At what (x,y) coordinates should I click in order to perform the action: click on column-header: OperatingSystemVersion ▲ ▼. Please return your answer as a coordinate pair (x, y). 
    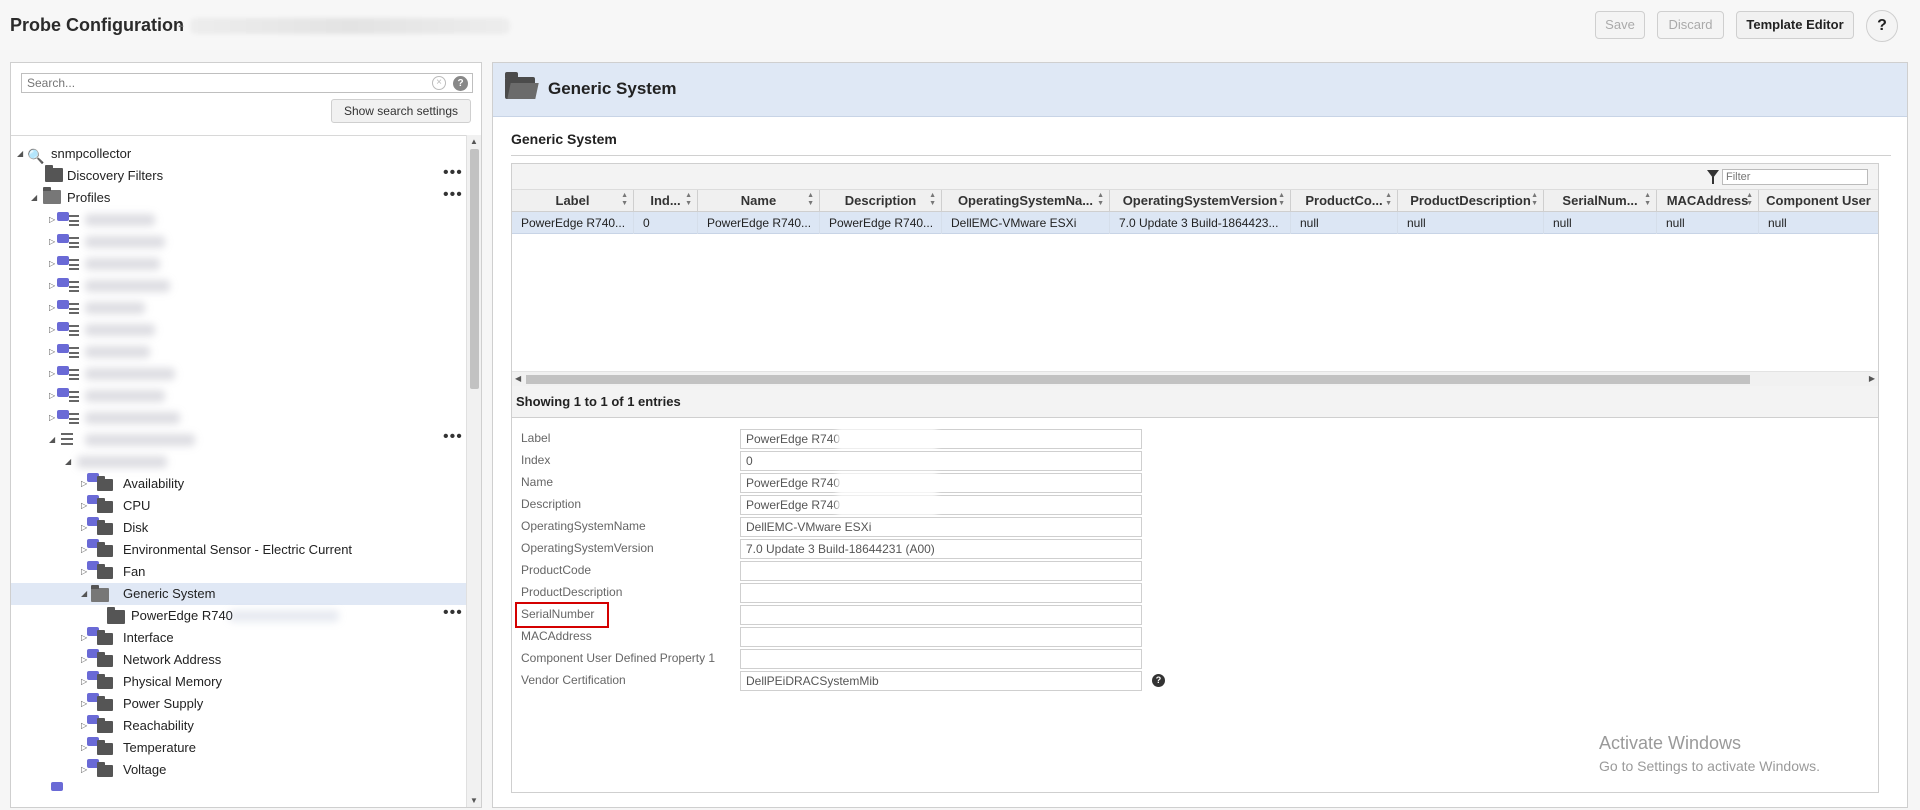
    Looking at the image, I should click on (1200, 201).